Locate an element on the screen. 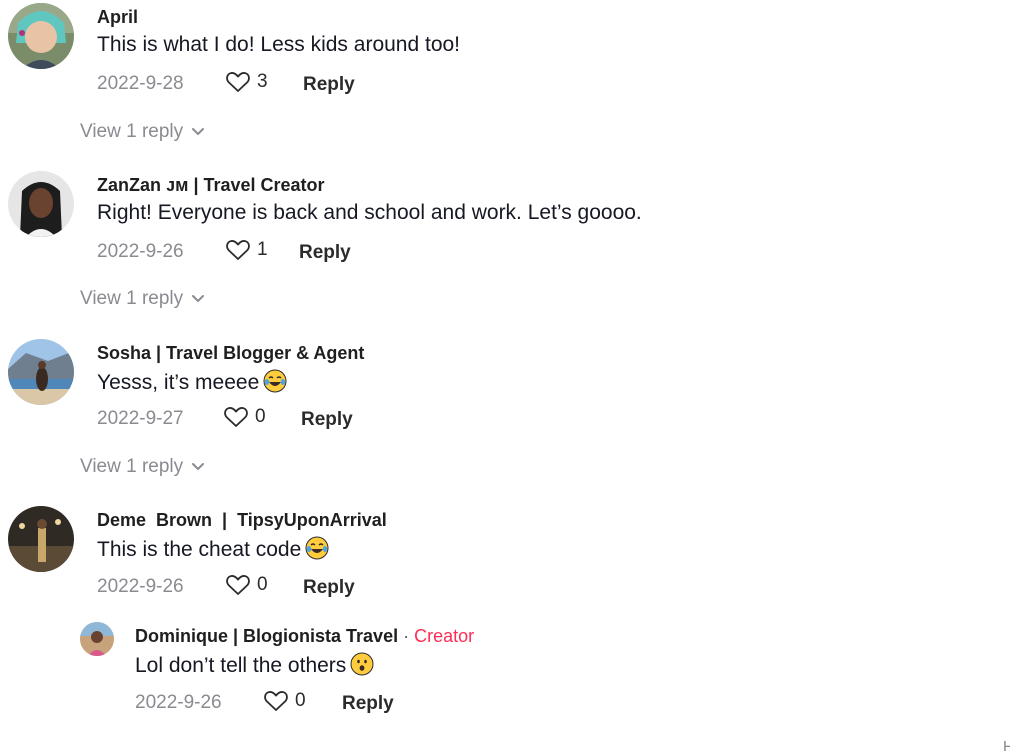  avatar-image-sosha is located at coordinates (41, 372).